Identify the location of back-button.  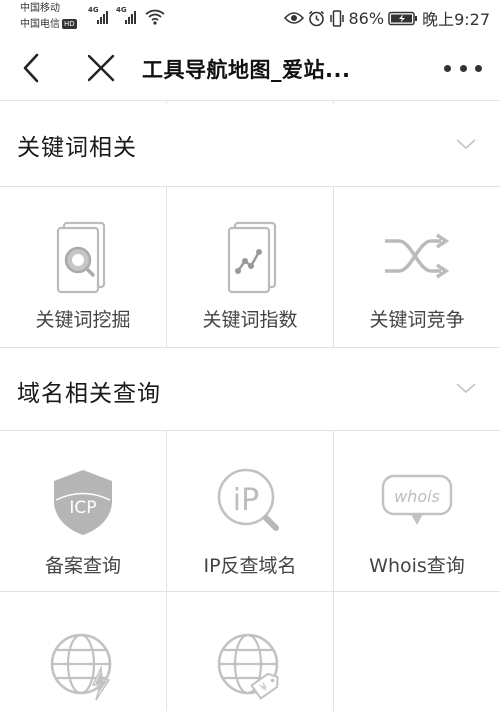
(34, 68).